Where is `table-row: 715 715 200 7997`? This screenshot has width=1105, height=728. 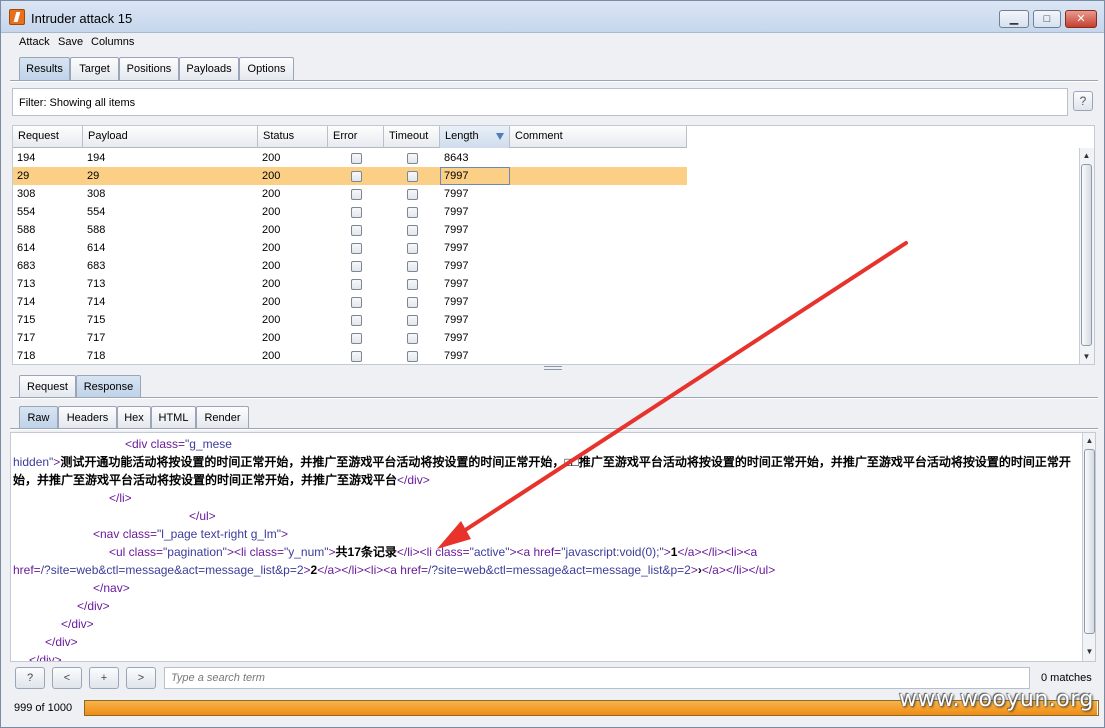 table-row: 715 715 200 7997 is located at coordinates (350, 320).